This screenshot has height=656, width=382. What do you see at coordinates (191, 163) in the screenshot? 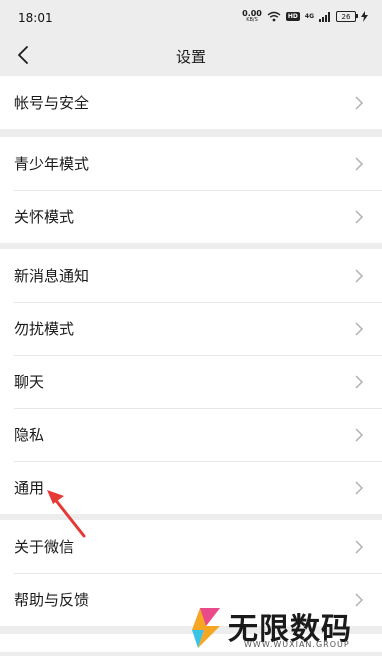
I see `settings-item-teen-mode: 青少年模式` at bounding box center [191, 163].